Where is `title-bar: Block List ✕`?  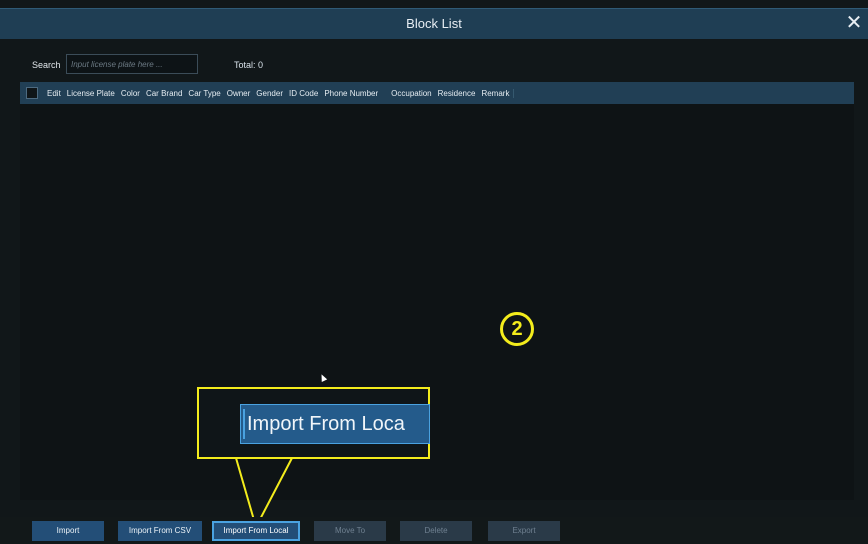
title-bar: Block List ✕ is located at coordinates (434, 23).